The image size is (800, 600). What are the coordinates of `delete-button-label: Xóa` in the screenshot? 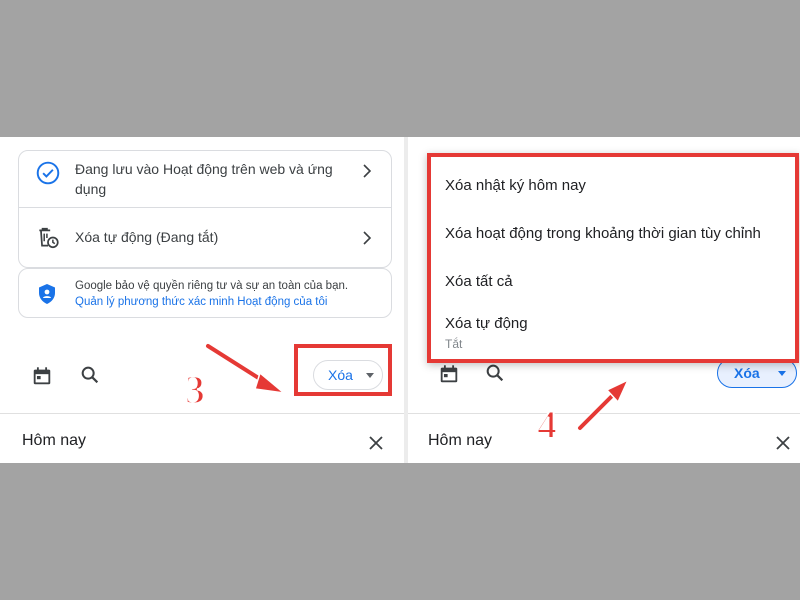 It's located at (747, 373).